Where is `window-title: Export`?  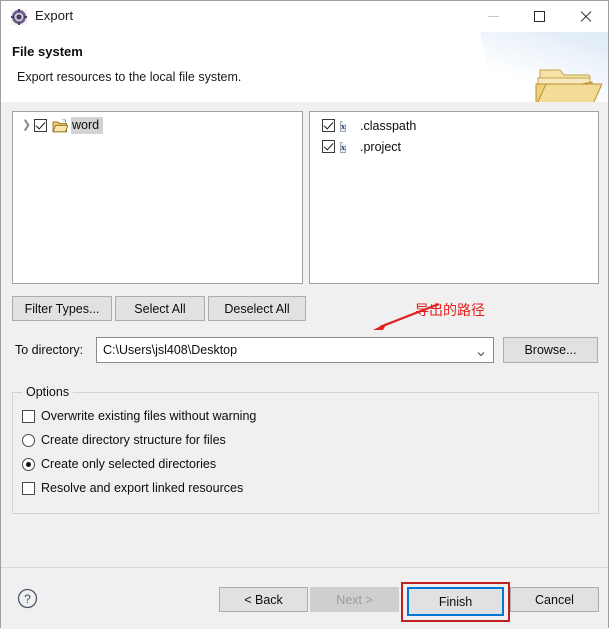 window-title: Export is located at coordinates (54, 15).